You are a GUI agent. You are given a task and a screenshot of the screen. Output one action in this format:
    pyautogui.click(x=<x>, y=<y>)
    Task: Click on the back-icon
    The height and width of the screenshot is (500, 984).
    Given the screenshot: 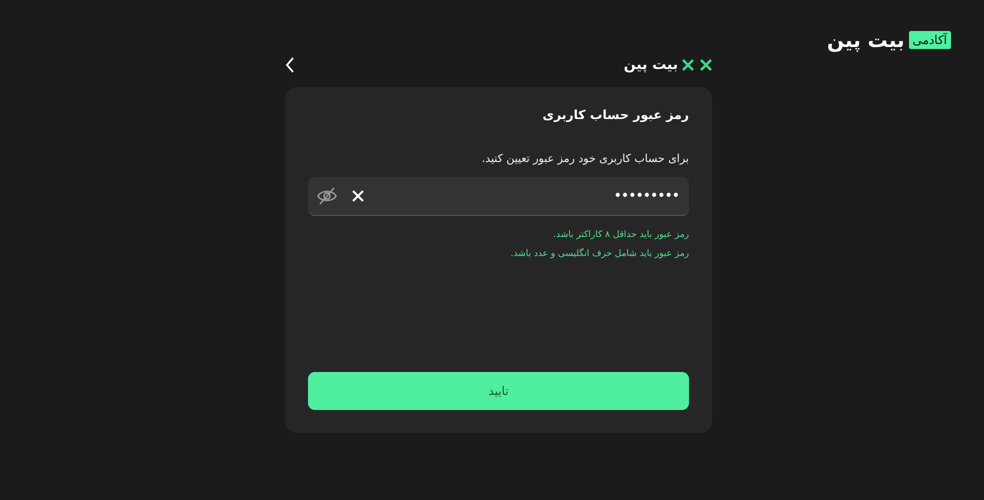 What is the action you would take?
    pyautogui.click(x=290, y=65)
    